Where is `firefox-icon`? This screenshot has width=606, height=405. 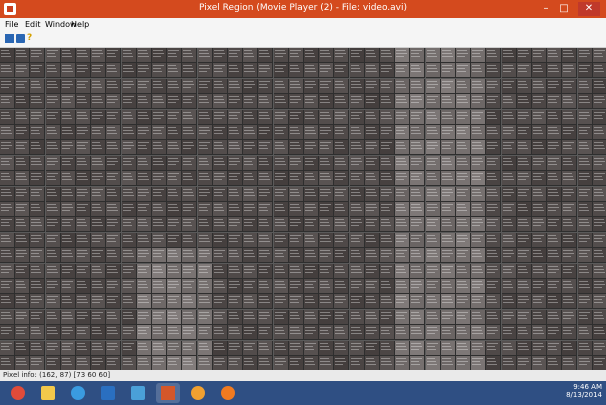
firefox-icon is located at coordinates (228, 393).